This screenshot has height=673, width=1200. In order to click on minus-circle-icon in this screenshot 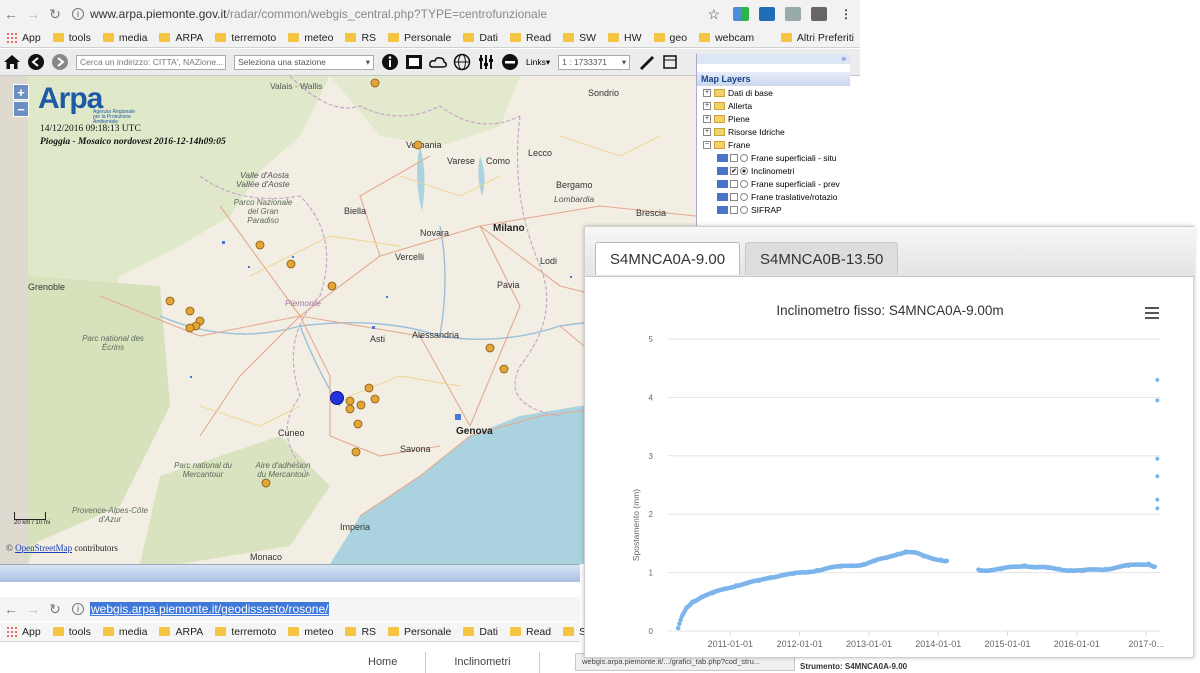, I will do `click(510, 62)`.